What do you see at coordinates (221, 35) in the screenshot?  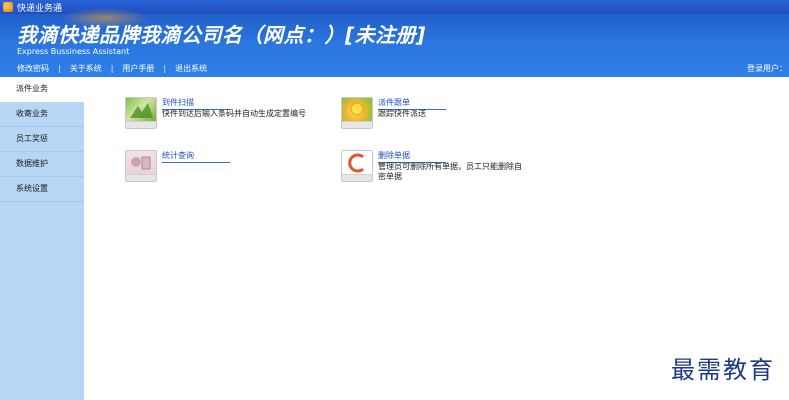 I see `brand-title: 我滴快递品牌我滴公司名（网点：）[未注册]` at bounding box center [221, 35].